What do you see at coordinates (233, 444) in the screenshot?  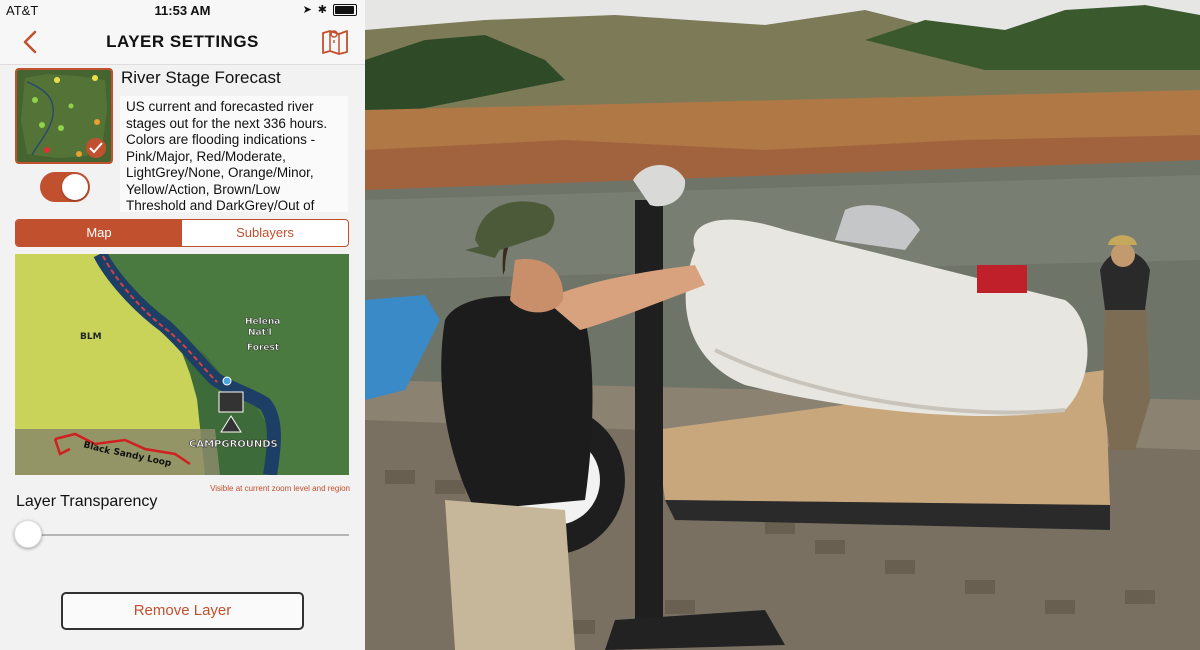 I see `map-label-campgrounds: CAMPGROUNDS` at bounding box center [233, 444].